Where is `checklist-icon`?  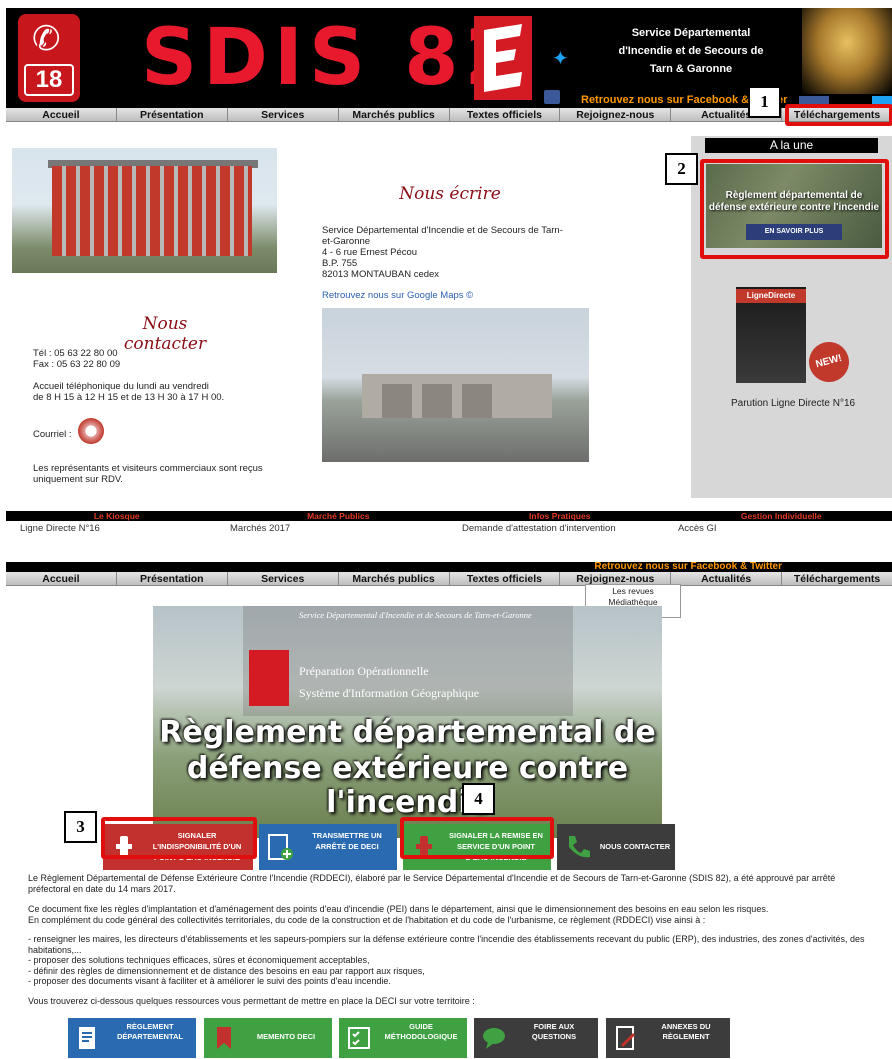
checklist-icon is located at coordinates (359, 1038).